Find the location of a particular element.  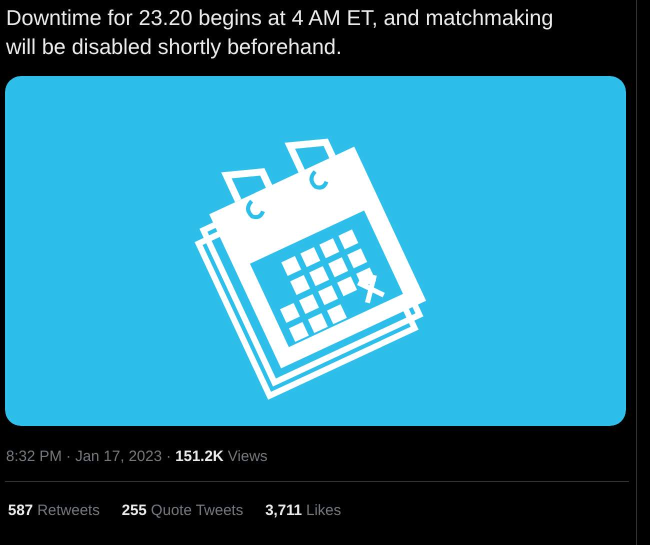

tweet-meta: 8:32 PM · Jan 17, 2023 · 151.2K Views is located at coordinates (137, 456).